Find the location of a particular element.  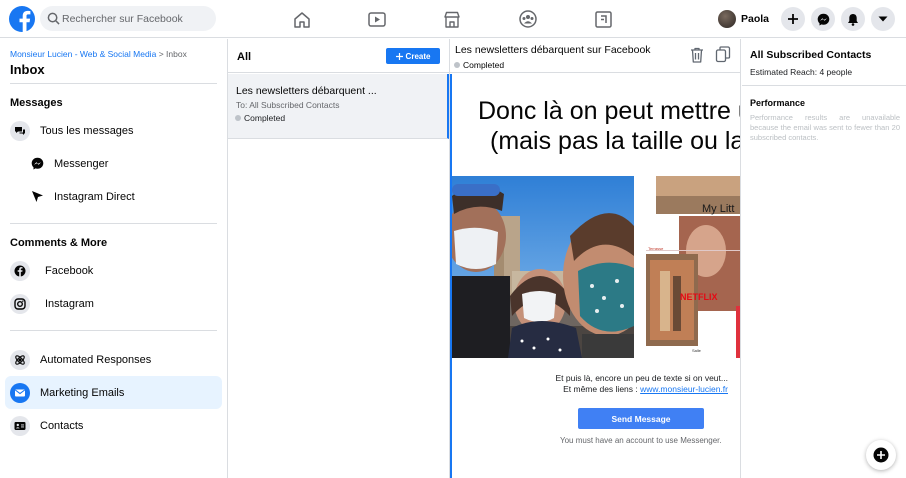

groups-icon is located at coordinates (528, 19).